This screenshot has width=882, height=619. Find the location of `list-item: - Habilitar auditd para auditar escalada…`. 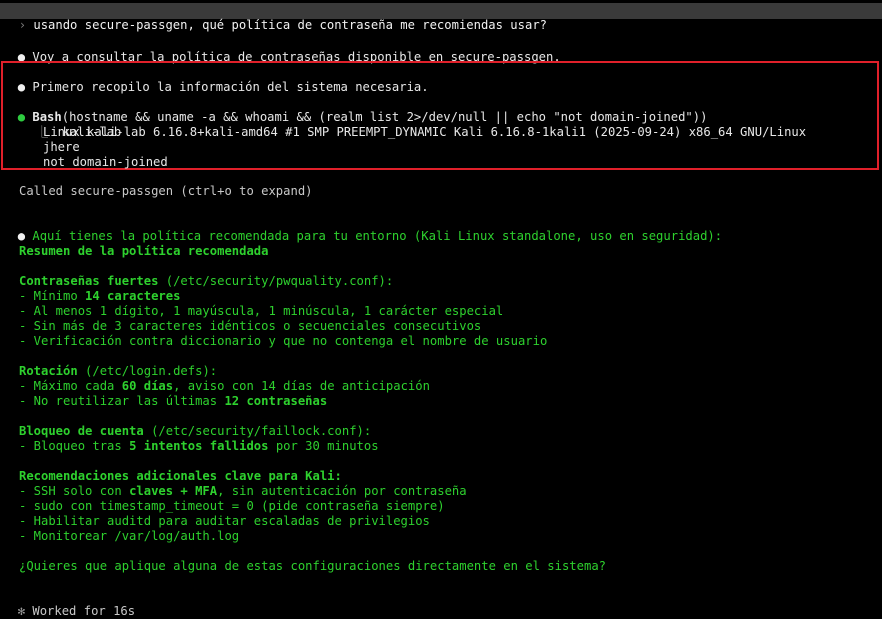

list-item: - Habilitar auditd para auditar escalada… is located at coordinates (224, 521).